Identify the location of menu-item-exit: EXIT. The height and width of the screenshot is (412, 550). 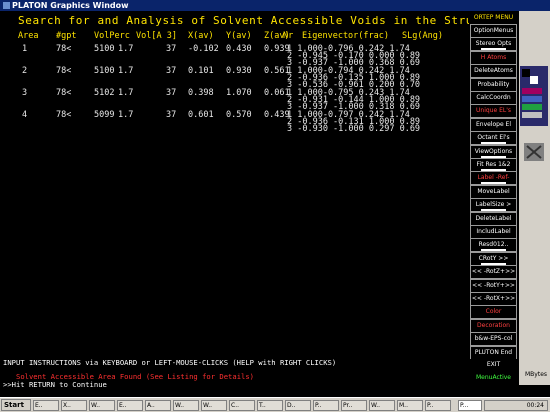
(493, 366).